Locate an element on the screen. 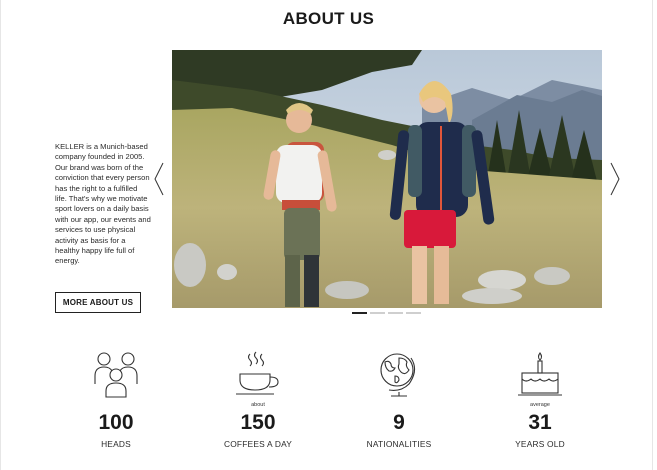  page-frame-right is located at coordinates (652, 235).